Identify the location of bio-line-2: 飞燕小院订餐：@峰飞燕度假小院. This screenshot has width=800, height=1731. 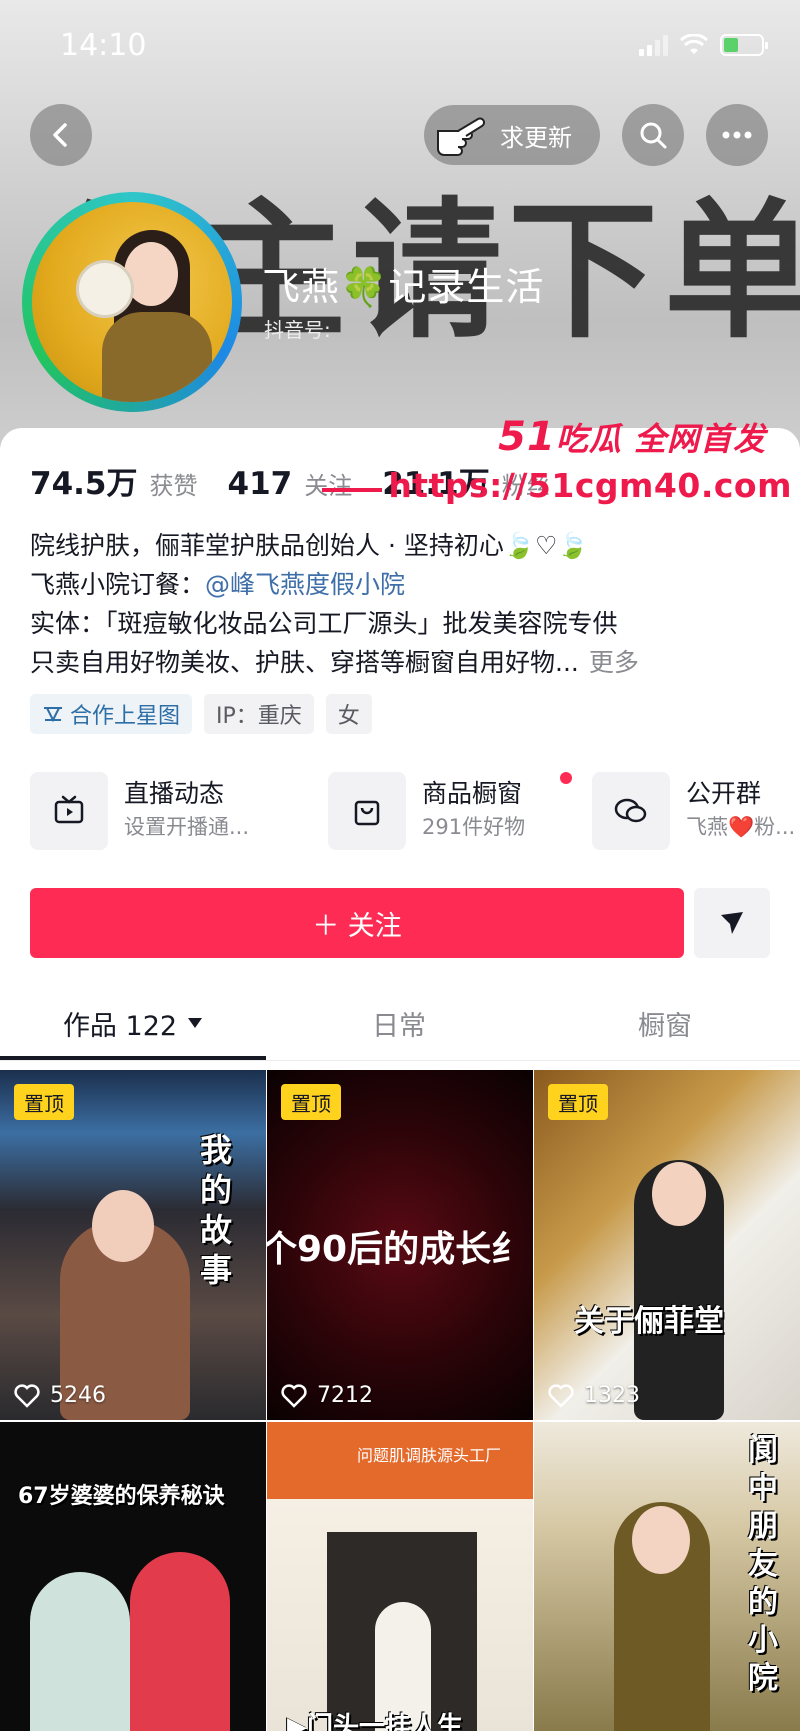
(400, 584).